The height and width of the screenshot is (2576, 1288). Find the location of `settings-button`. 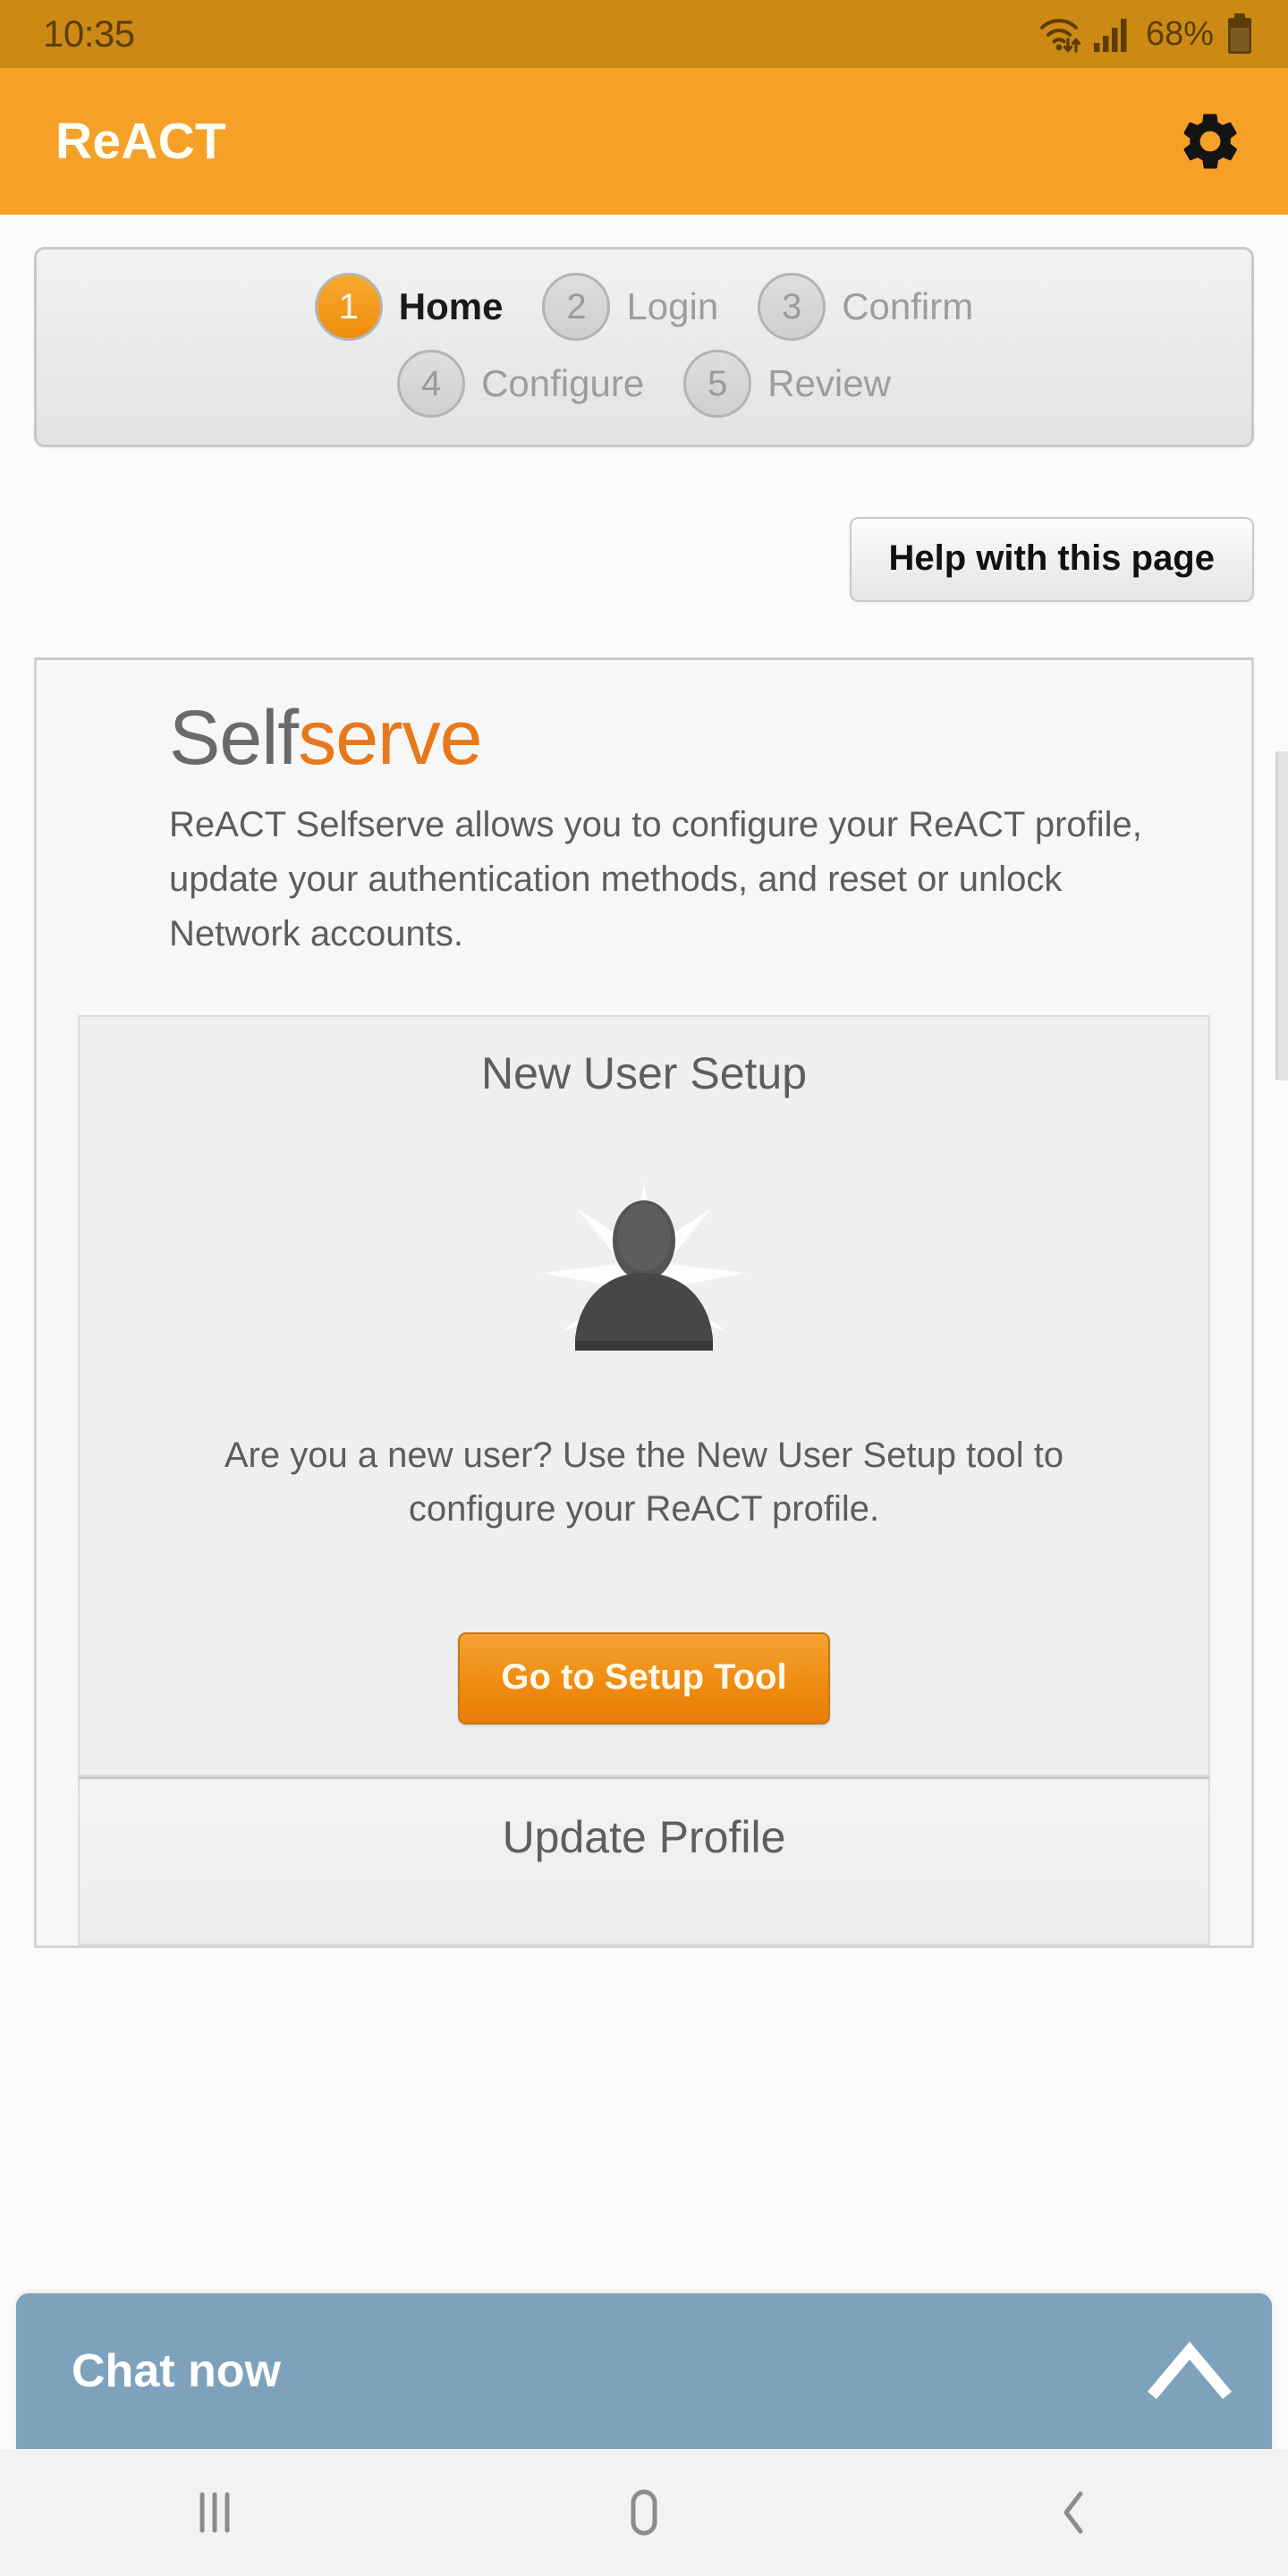

settings-button is located at coordinates (1210, 141).